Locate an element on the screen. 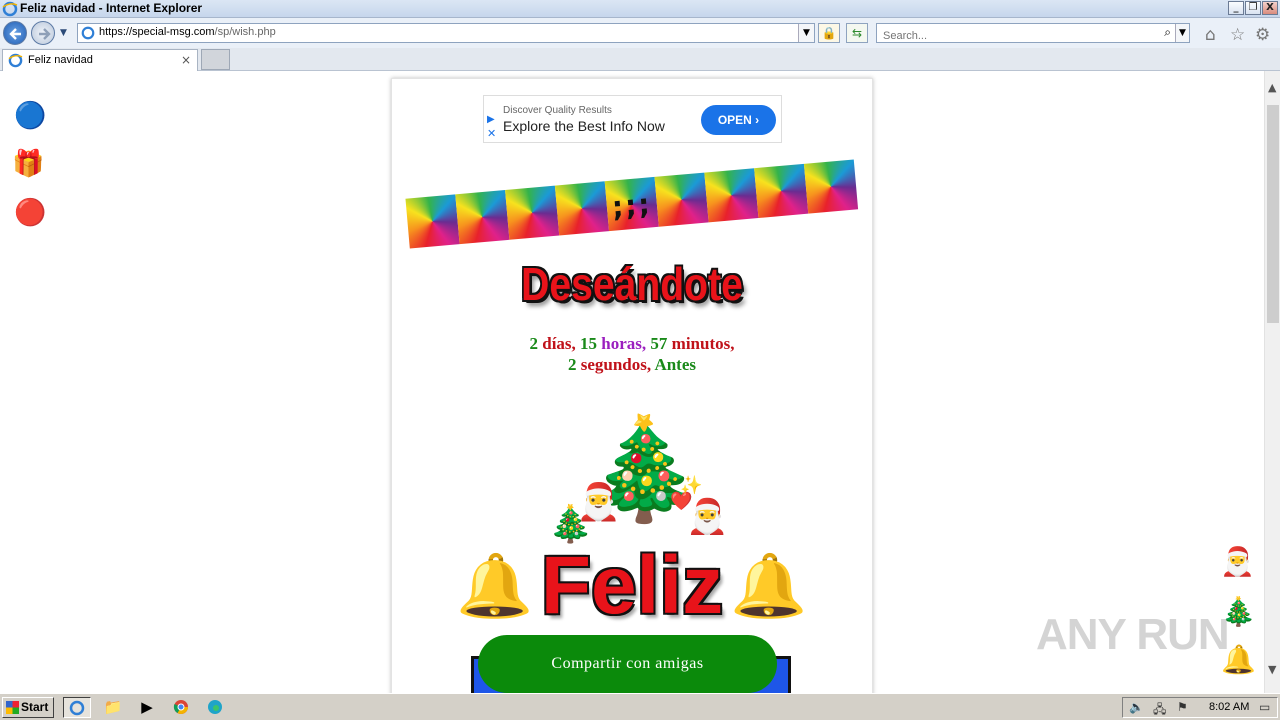 The height and width of the screenshot is (722, 1280). network-icon: 🖧 is located at coordinates (1159, 710).